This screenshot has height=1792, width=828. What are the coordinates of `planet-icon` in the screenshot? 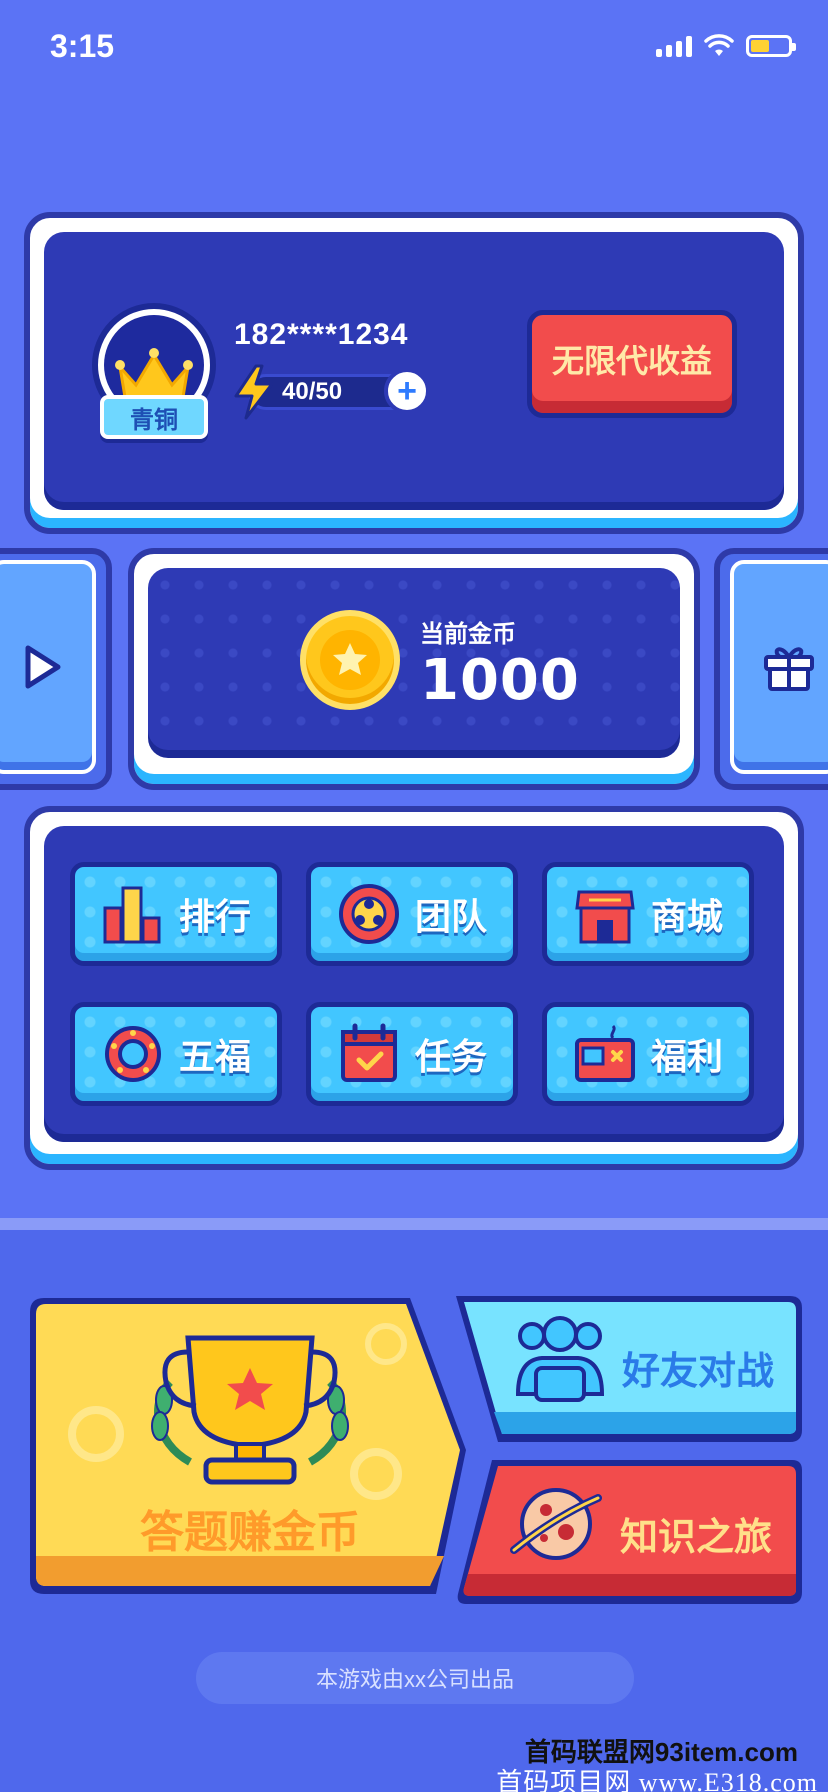 It's located at (556, 1524).